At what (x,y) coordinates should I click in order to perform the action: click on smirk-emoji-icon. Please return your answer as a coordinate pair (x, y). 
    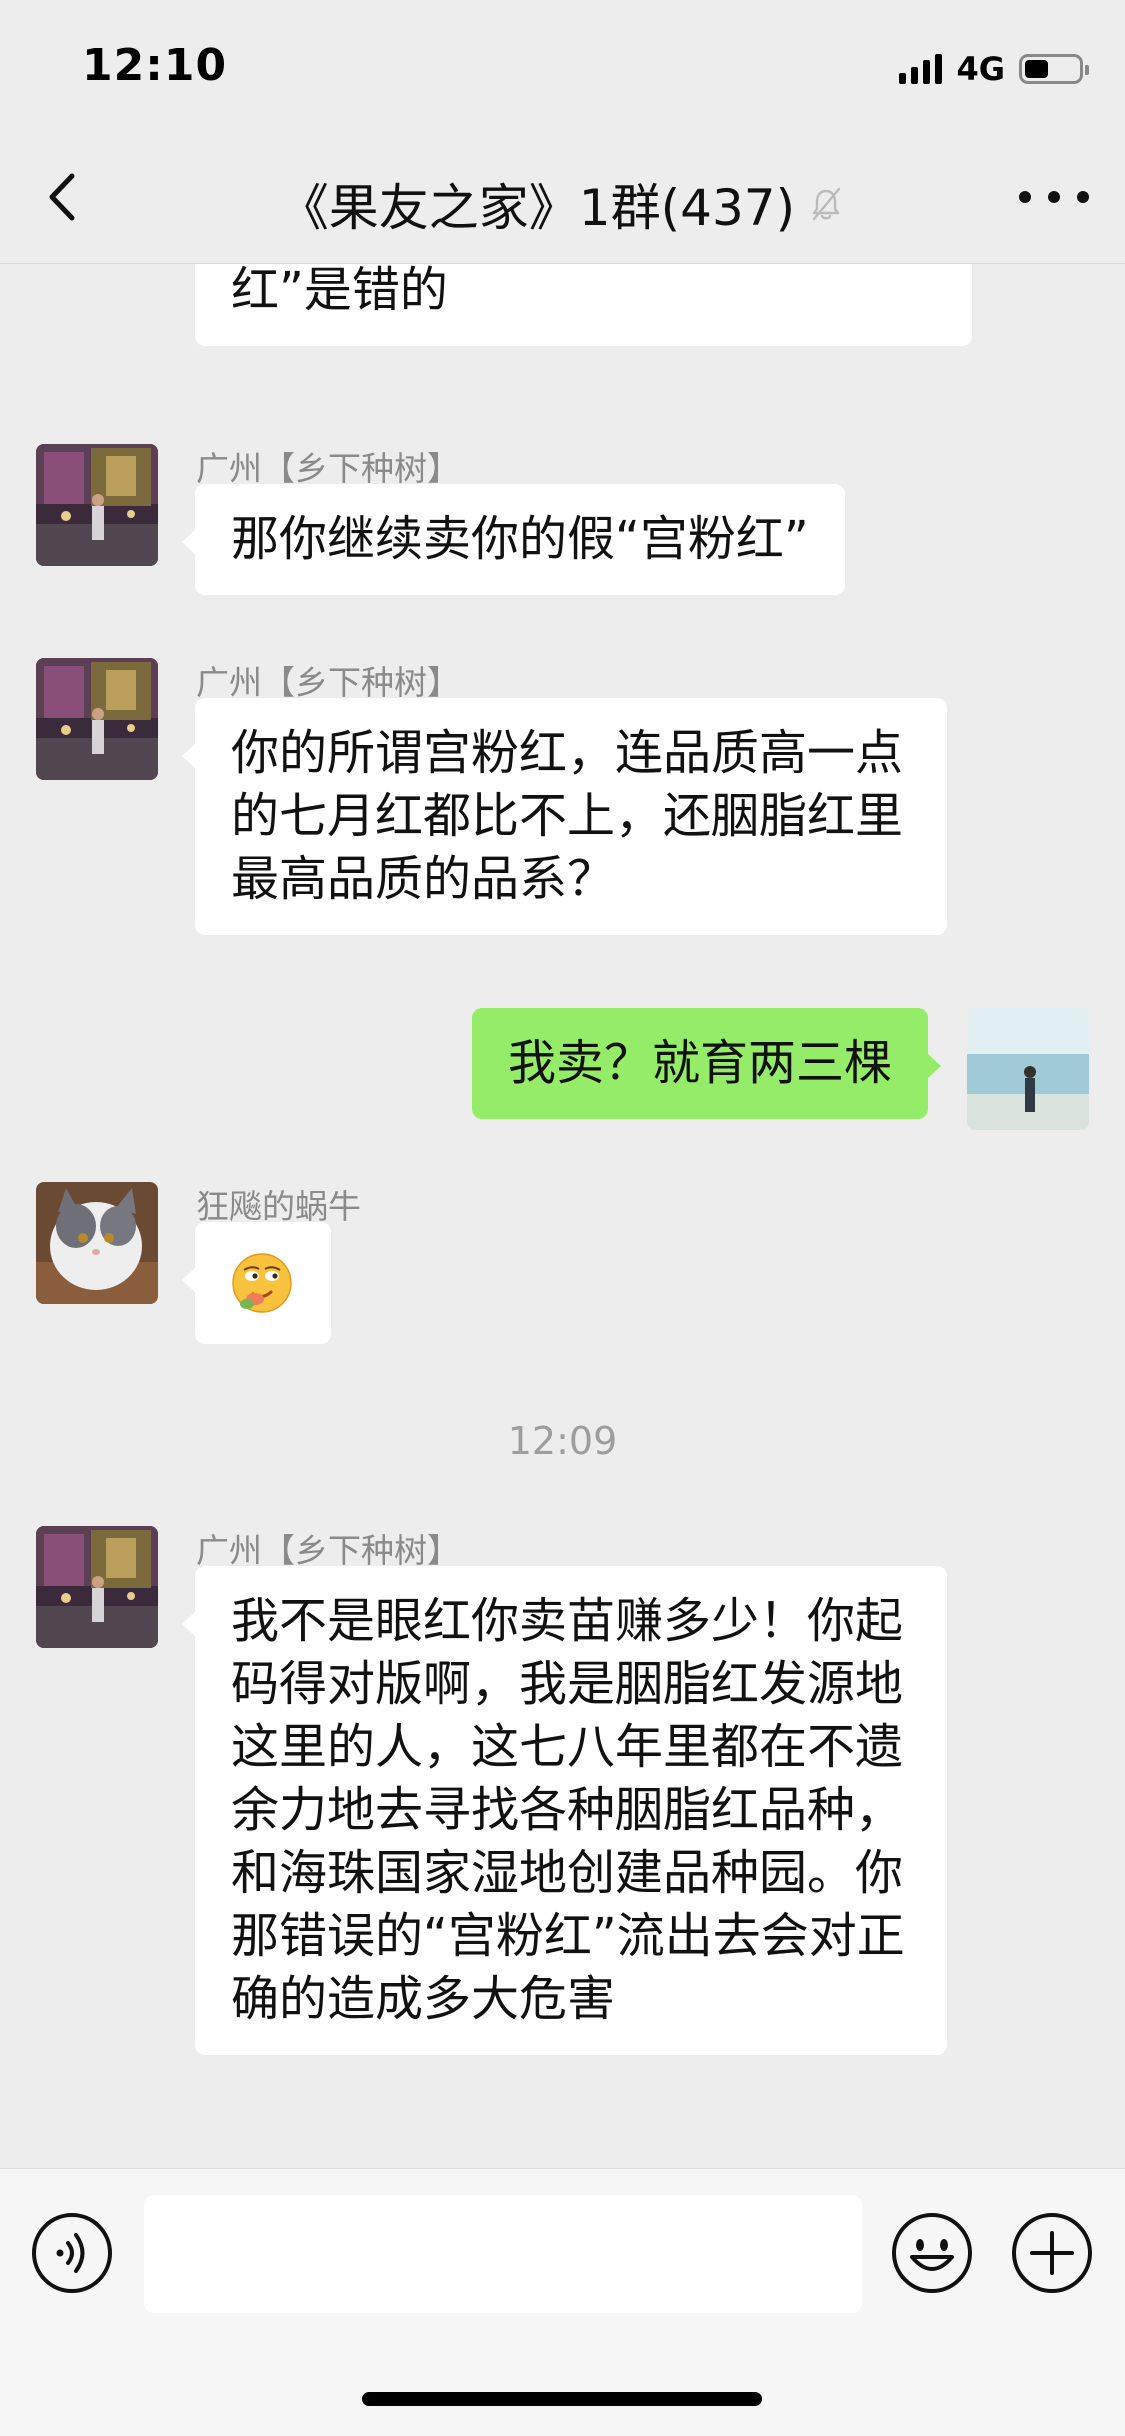
    Looking at the image, I should click on (262, 1283).